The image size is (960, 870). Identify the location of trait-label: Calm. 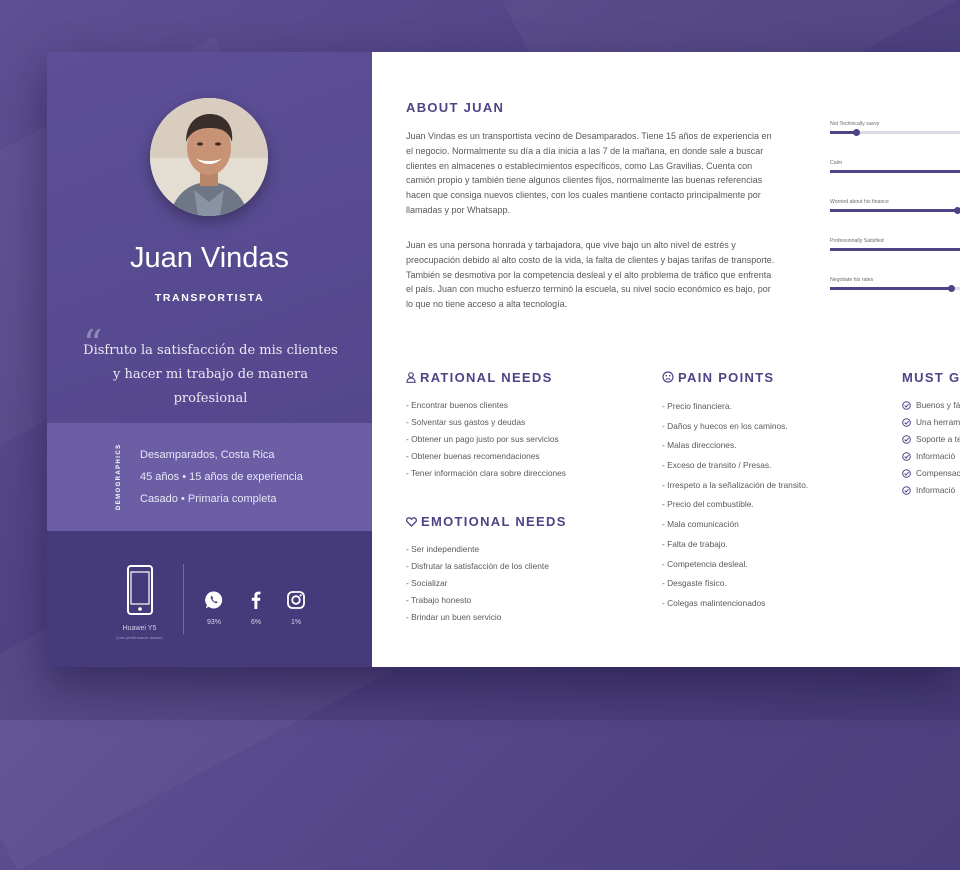
(836, 163).